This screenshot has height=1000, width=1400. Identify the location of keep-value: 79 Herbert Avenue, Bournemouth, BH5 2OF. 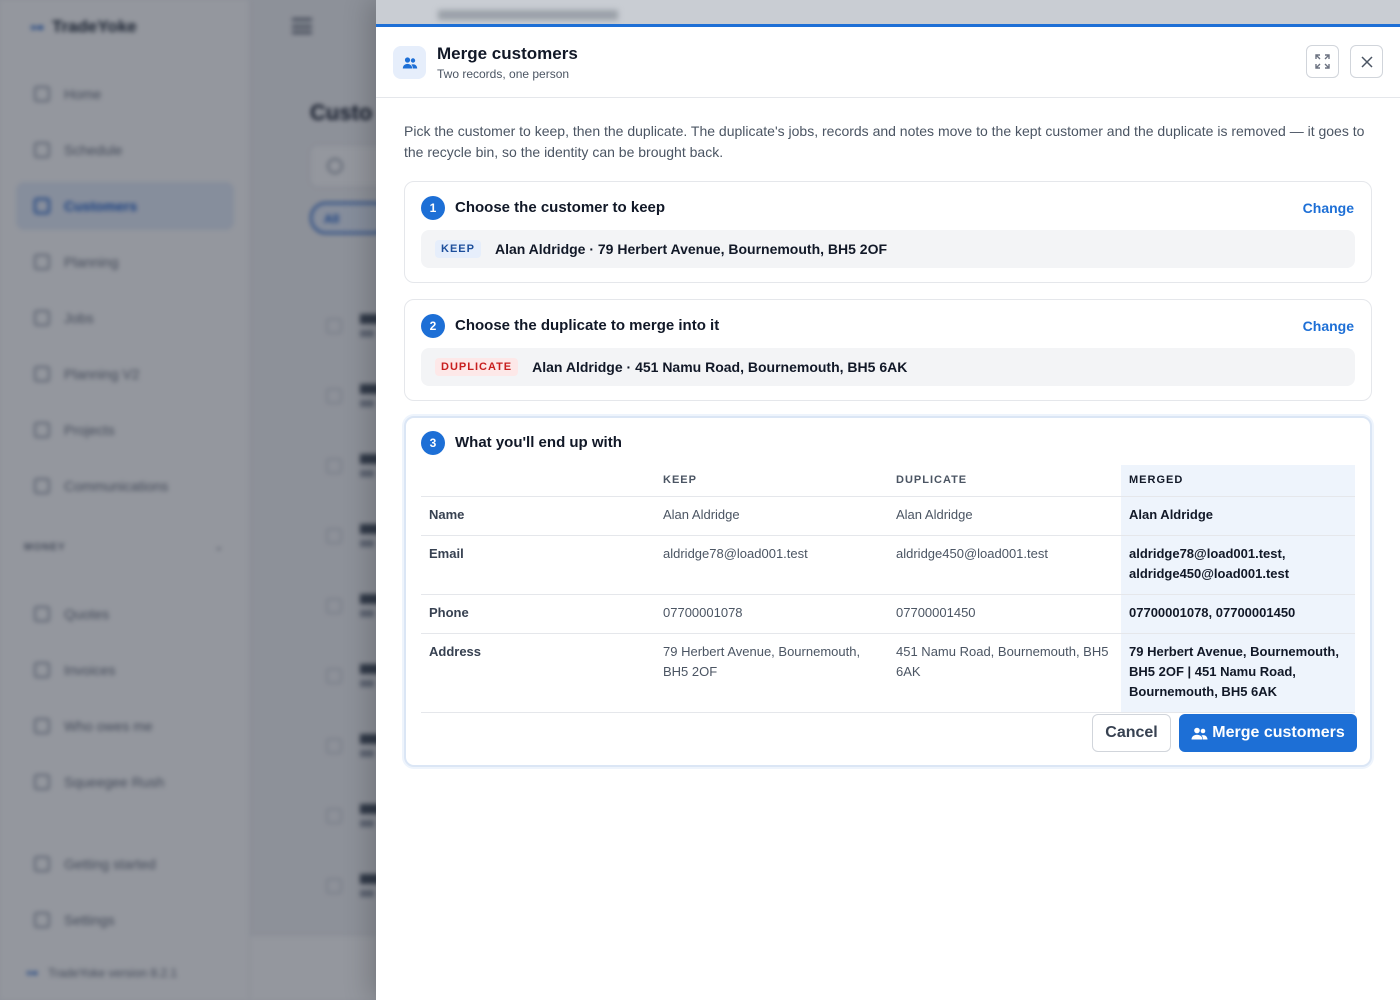
(771, 673).